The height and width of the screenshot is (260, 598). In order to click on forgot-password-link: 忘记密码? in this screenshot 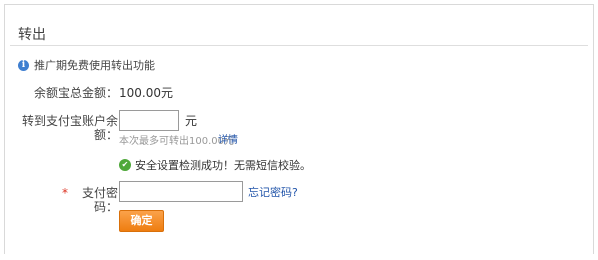, I will do `click(273, 192)`.